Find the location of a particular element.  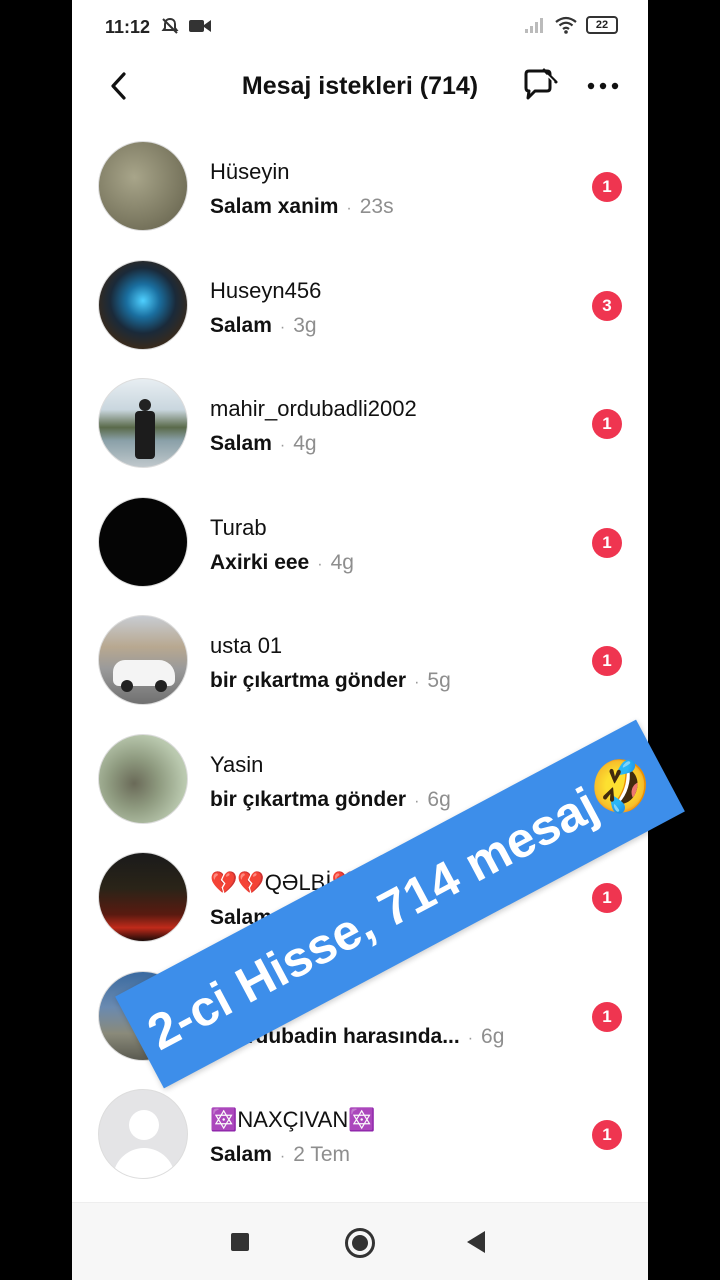

message-time: 3g is located at coordinates (305, 325).